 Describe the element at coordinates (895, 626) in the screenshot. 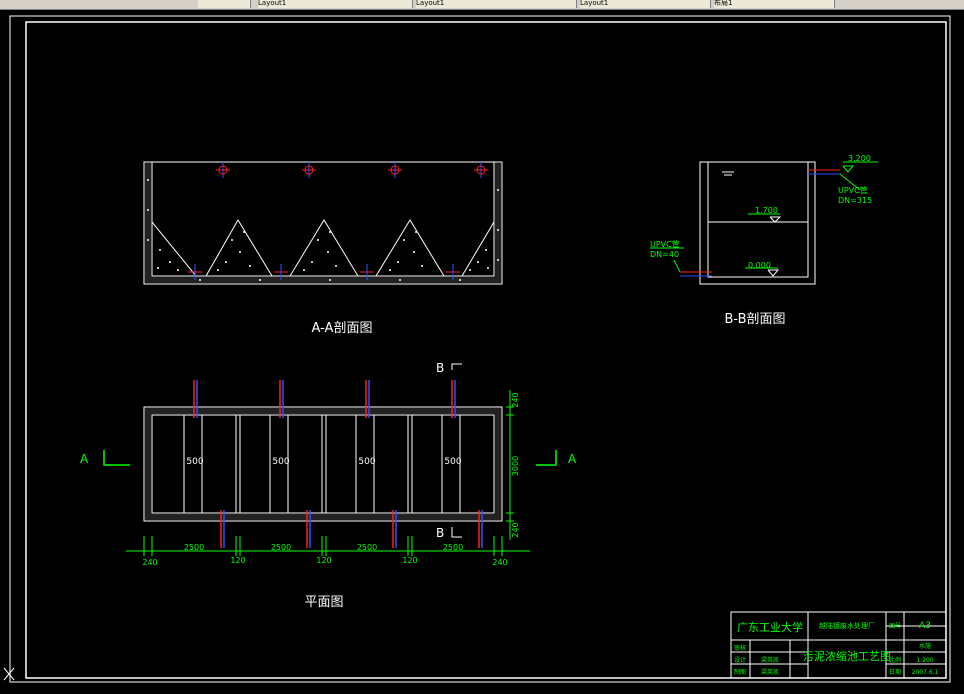

I see `tb-size-label: 图号` at that location.